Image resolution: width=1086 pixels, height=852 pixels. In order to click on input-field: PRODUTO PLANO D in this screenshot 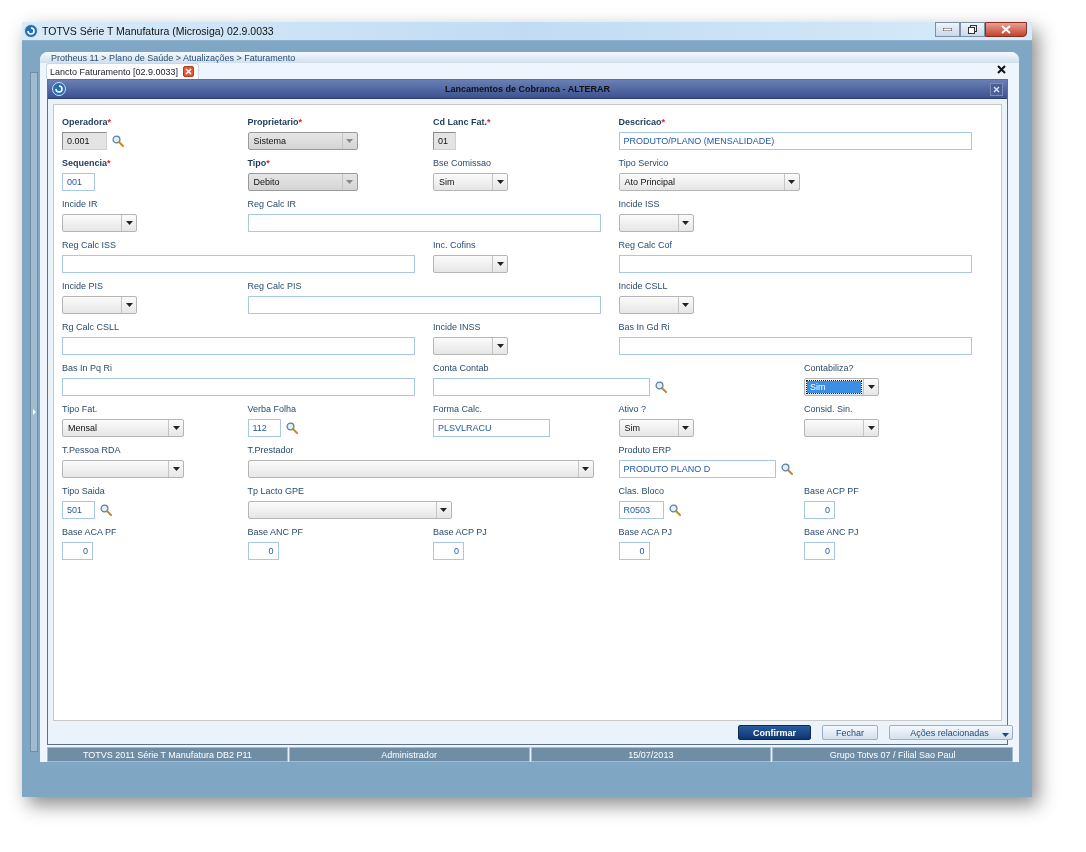, I will do `click(697, 469)`.